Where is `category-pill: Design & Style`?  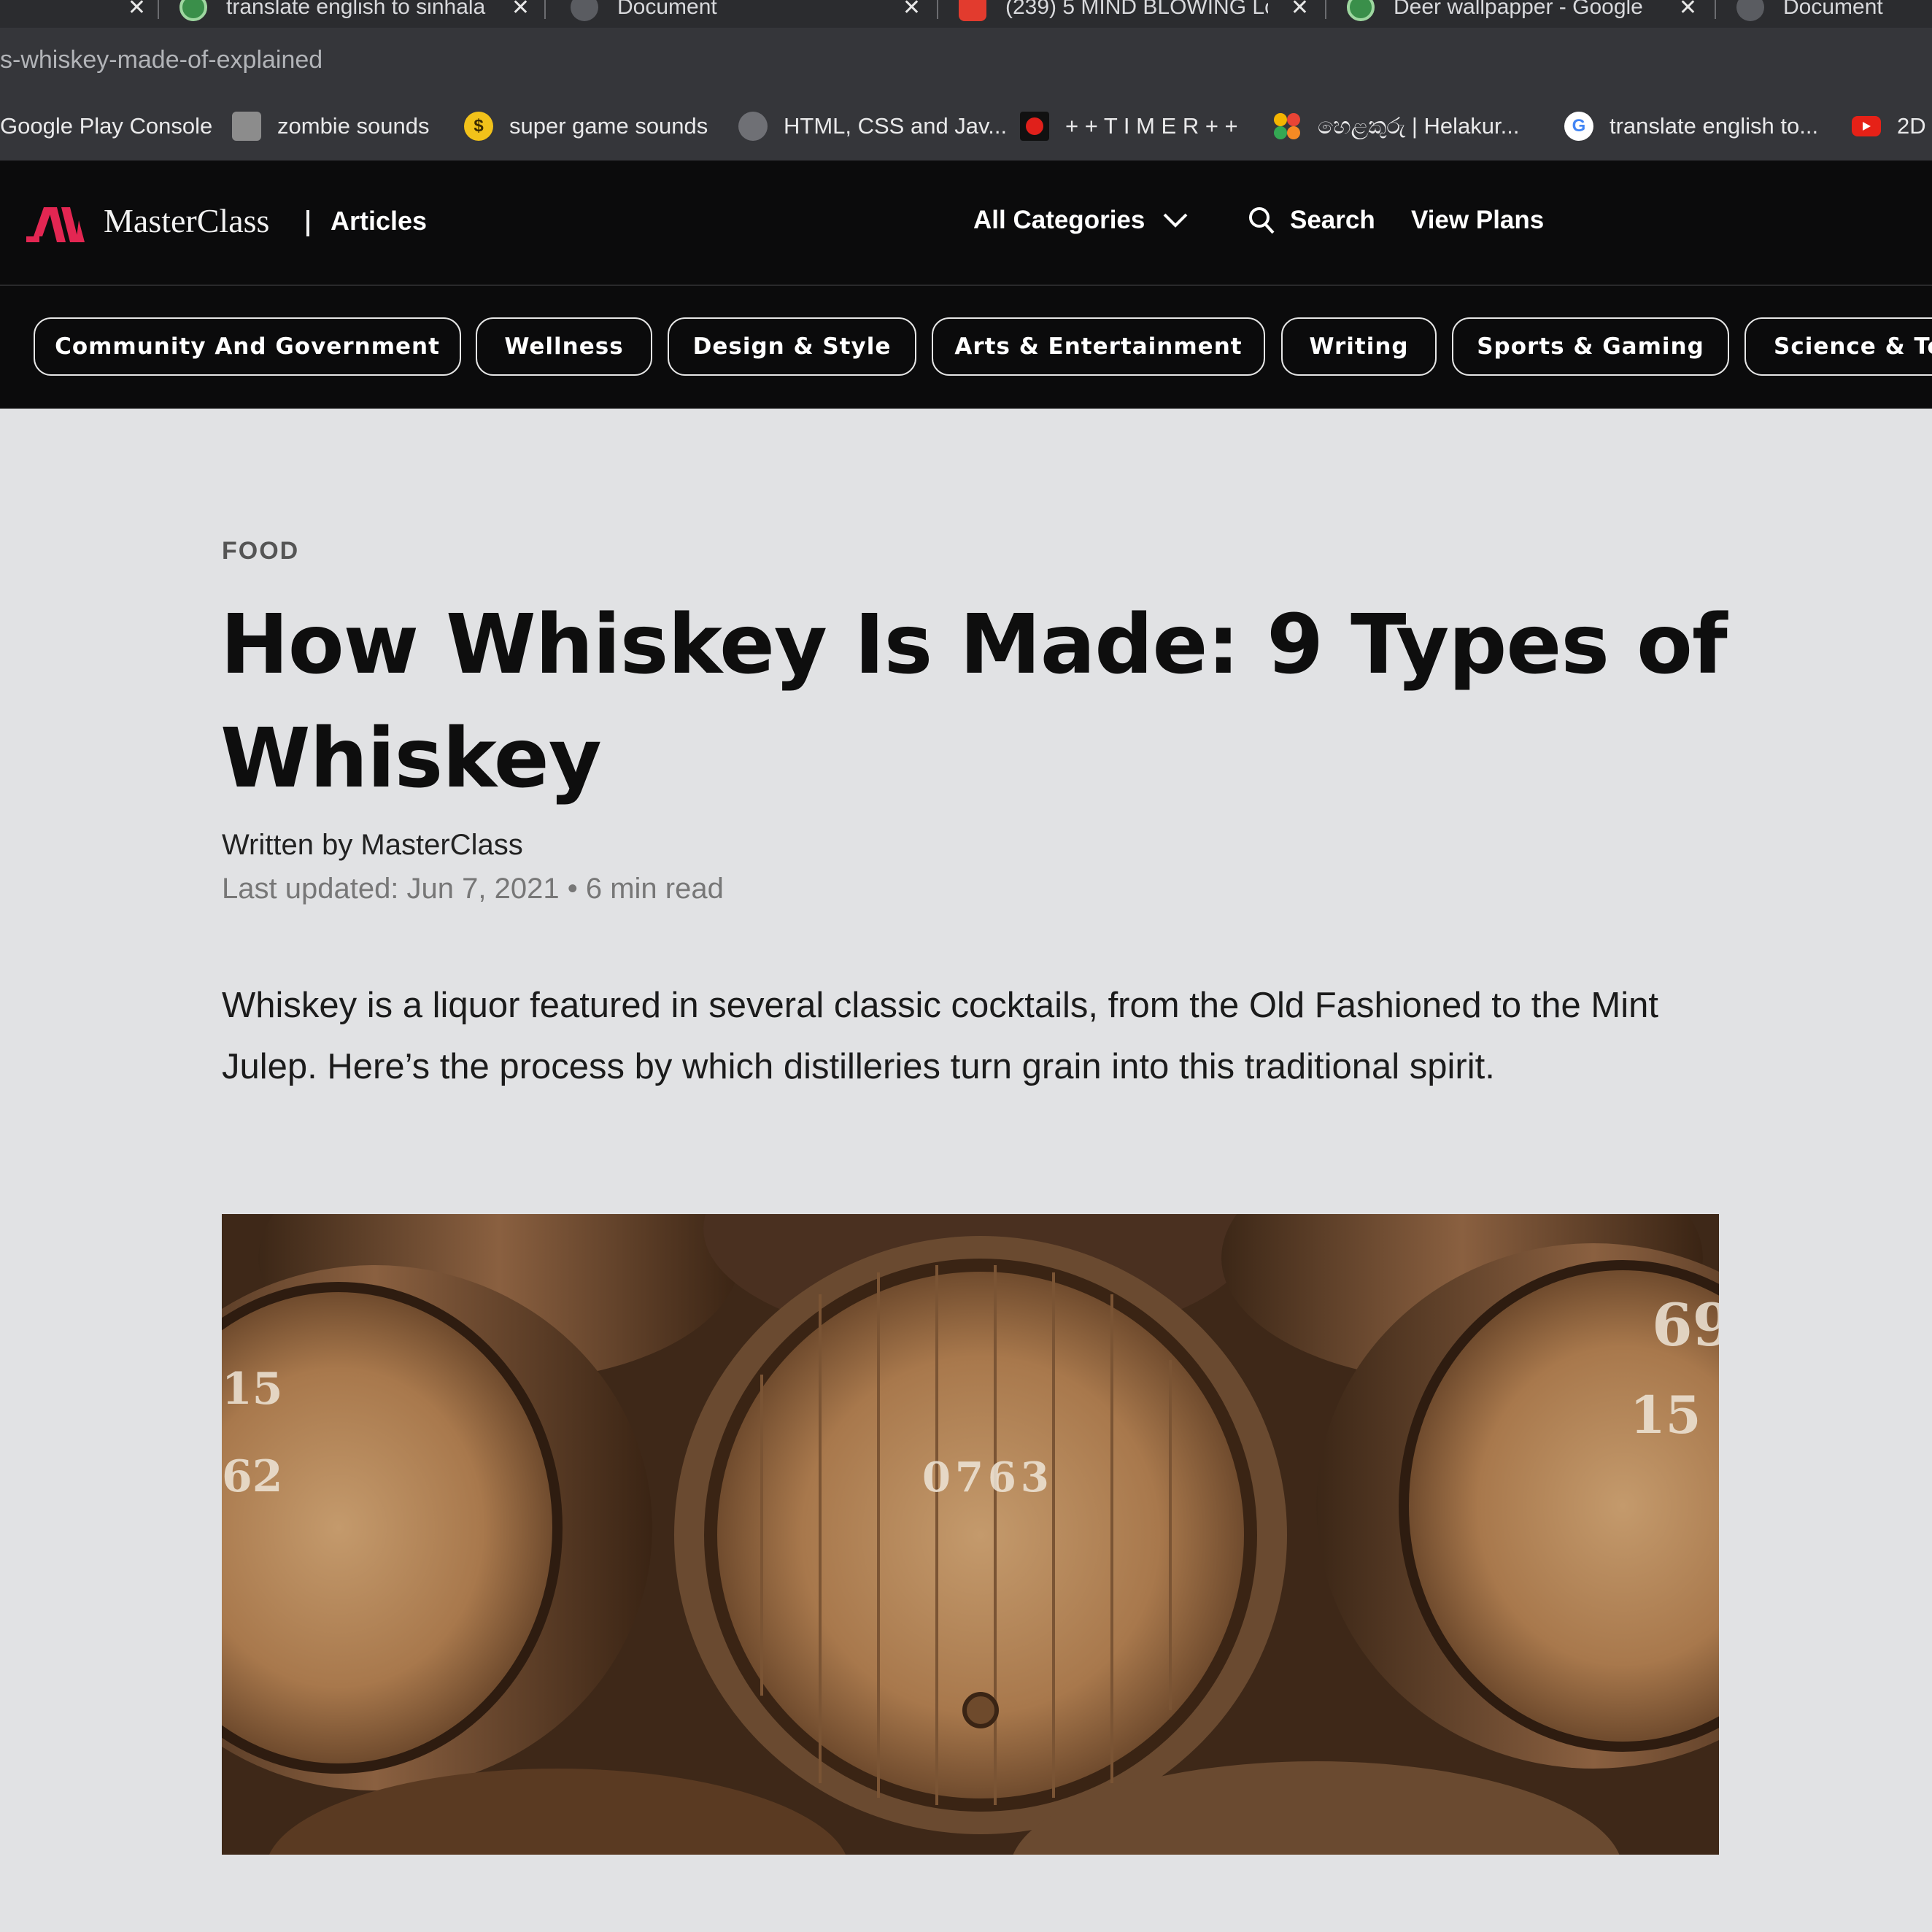 category-pill: Design & Style is located at coordinates (792, 346).